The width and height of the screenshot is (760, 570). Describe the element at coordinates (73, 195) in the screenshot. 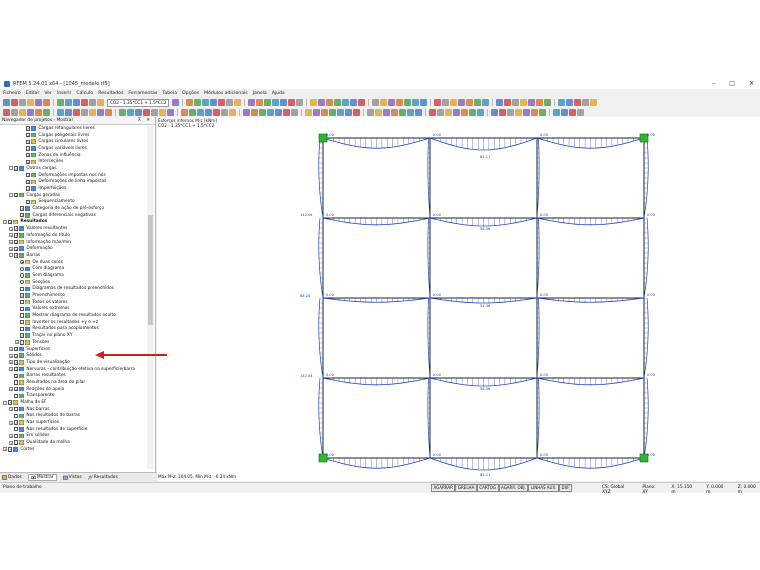

I see `tree-item: - Cargas geradas` at that location.